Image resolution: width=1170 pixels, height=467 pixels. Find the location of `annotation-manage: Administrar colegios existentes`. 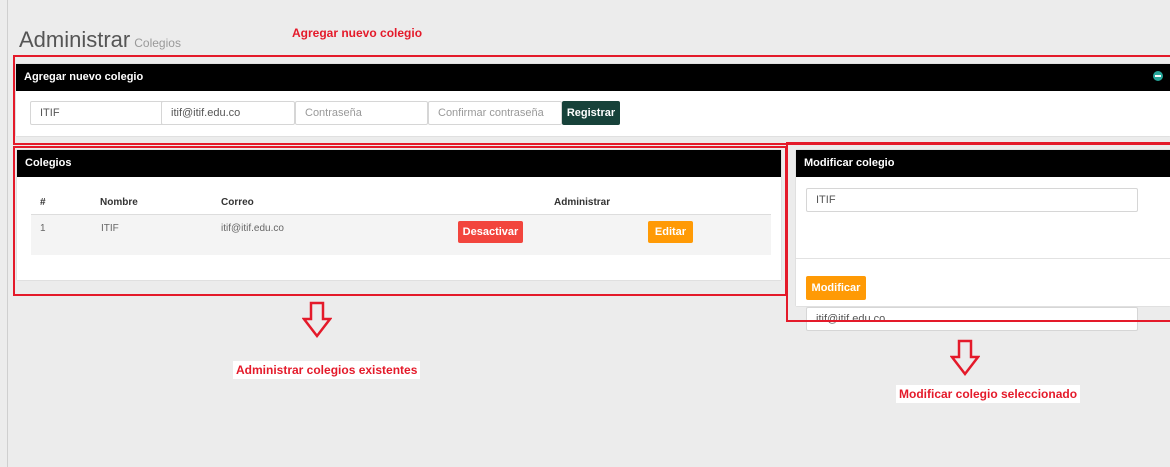

annotation-manage: Administrar colegios existentes is located at coordinates (327, 370).